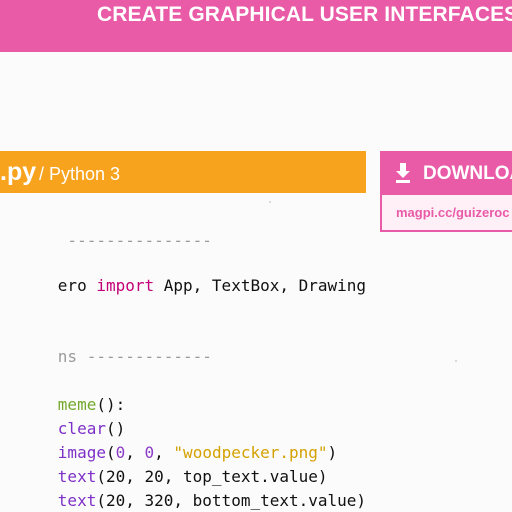  What do you see at coordinates (332, 452) in the screenshot?
I see `code-token: )` at bounding box center [332, 452].